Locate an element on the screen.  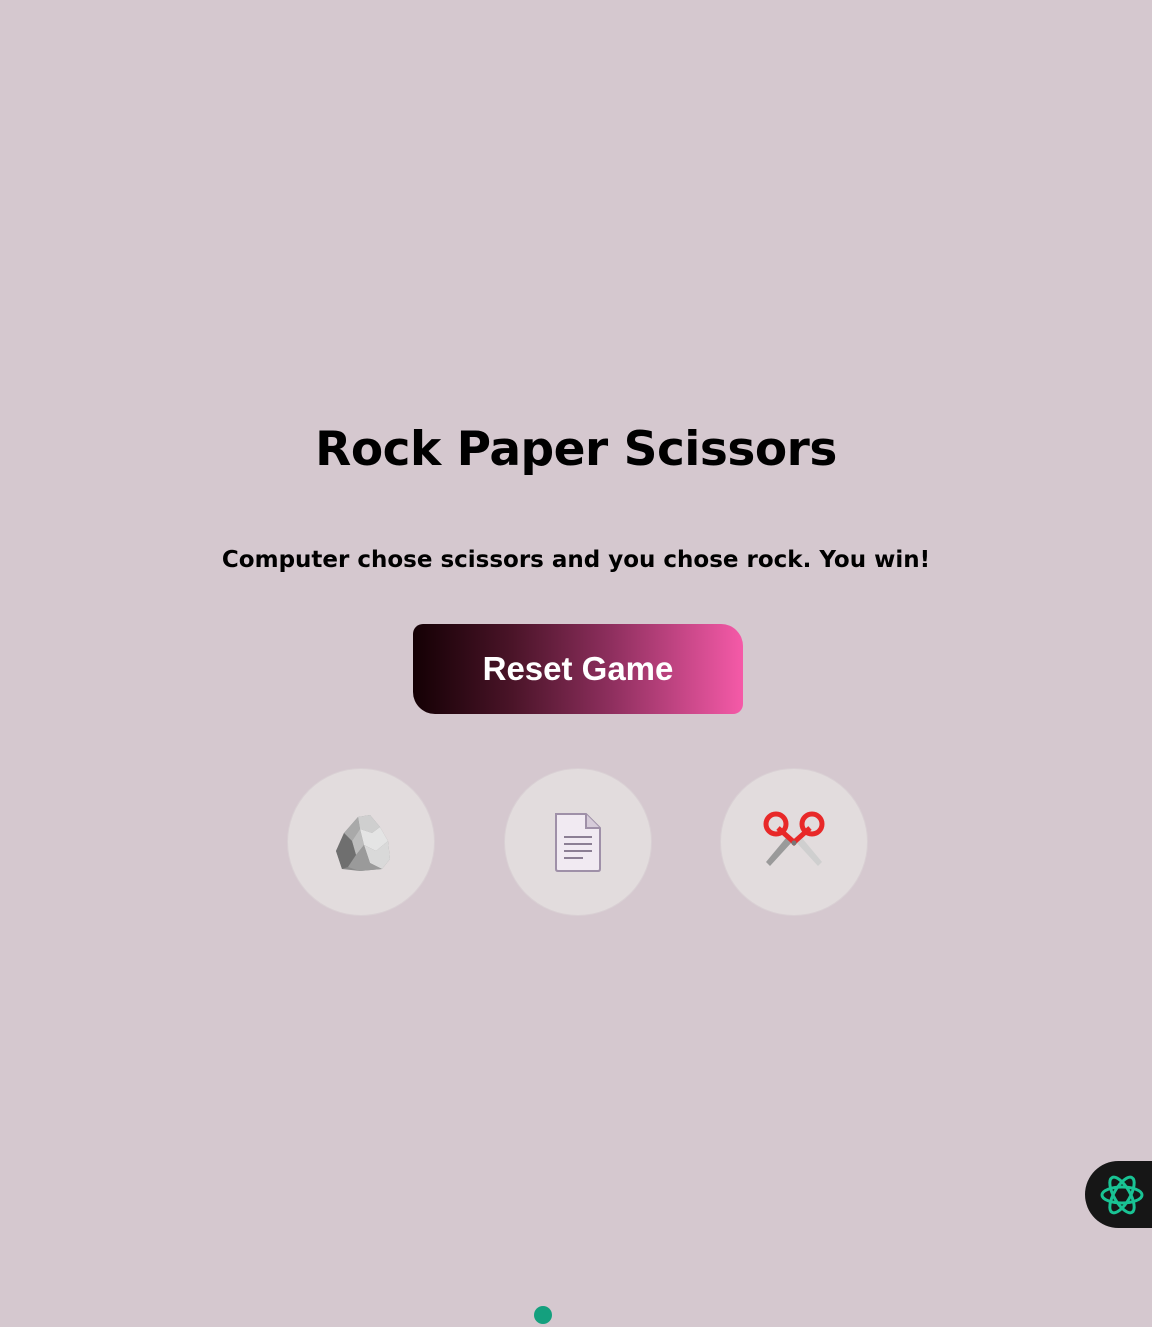
scissors-choice-button is located at coordinates (794, 842).